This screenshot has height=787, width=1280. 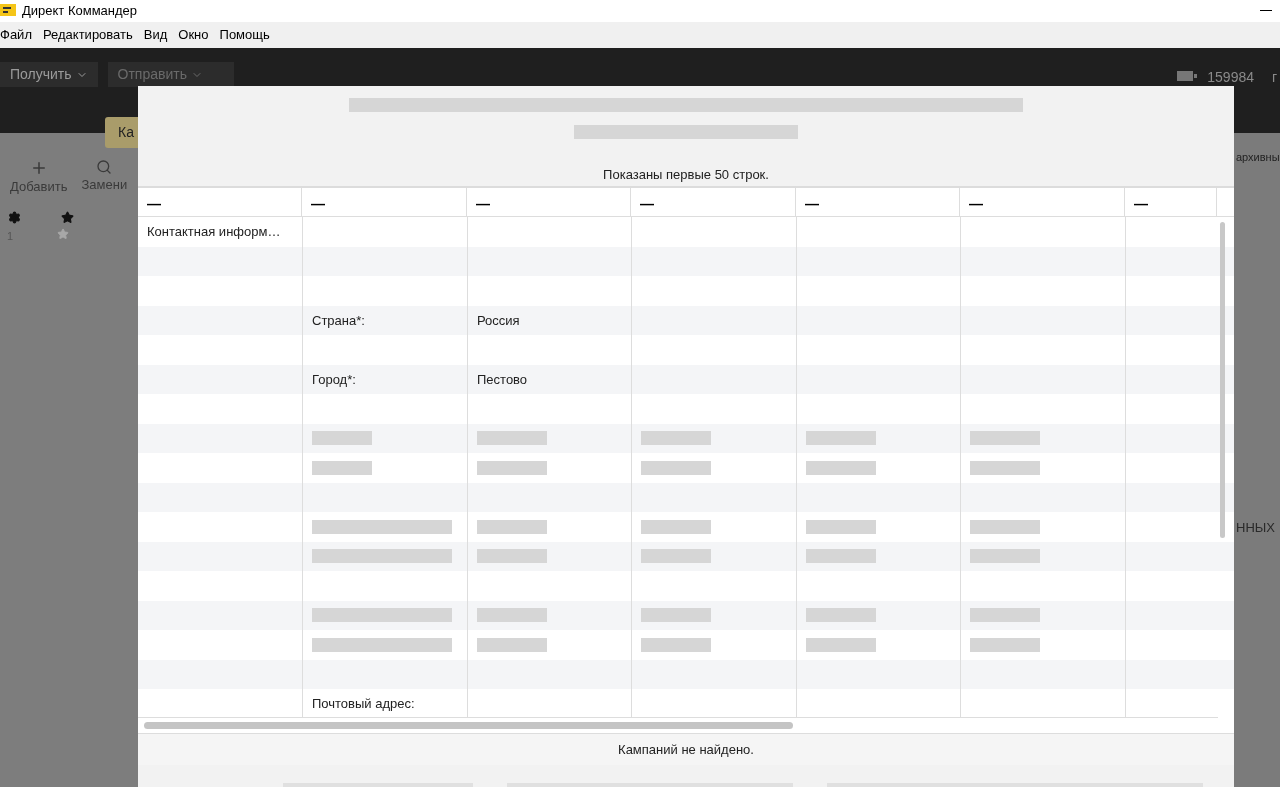 What do you see at coordinates (8, 11) in the screenshot?
I see `app-logo-icon` at bounding box center [8, 11].